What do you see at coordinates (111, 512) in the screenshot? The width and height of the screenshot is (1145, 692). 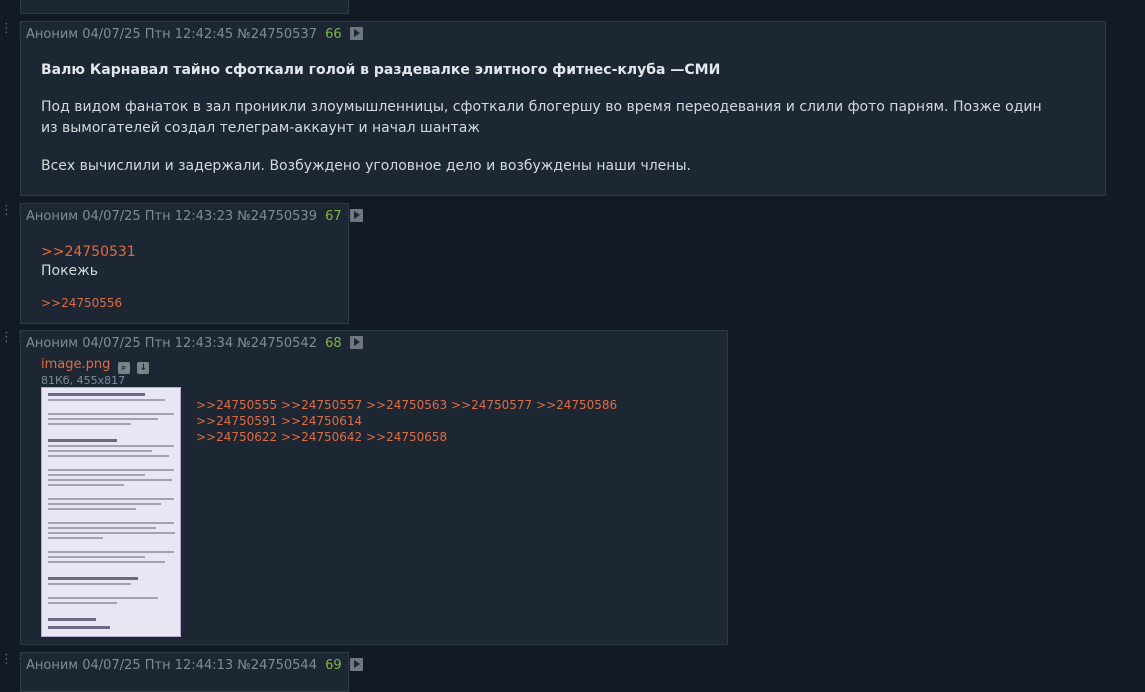 I see `image-thumbnail` at bounding box center [111, 512].